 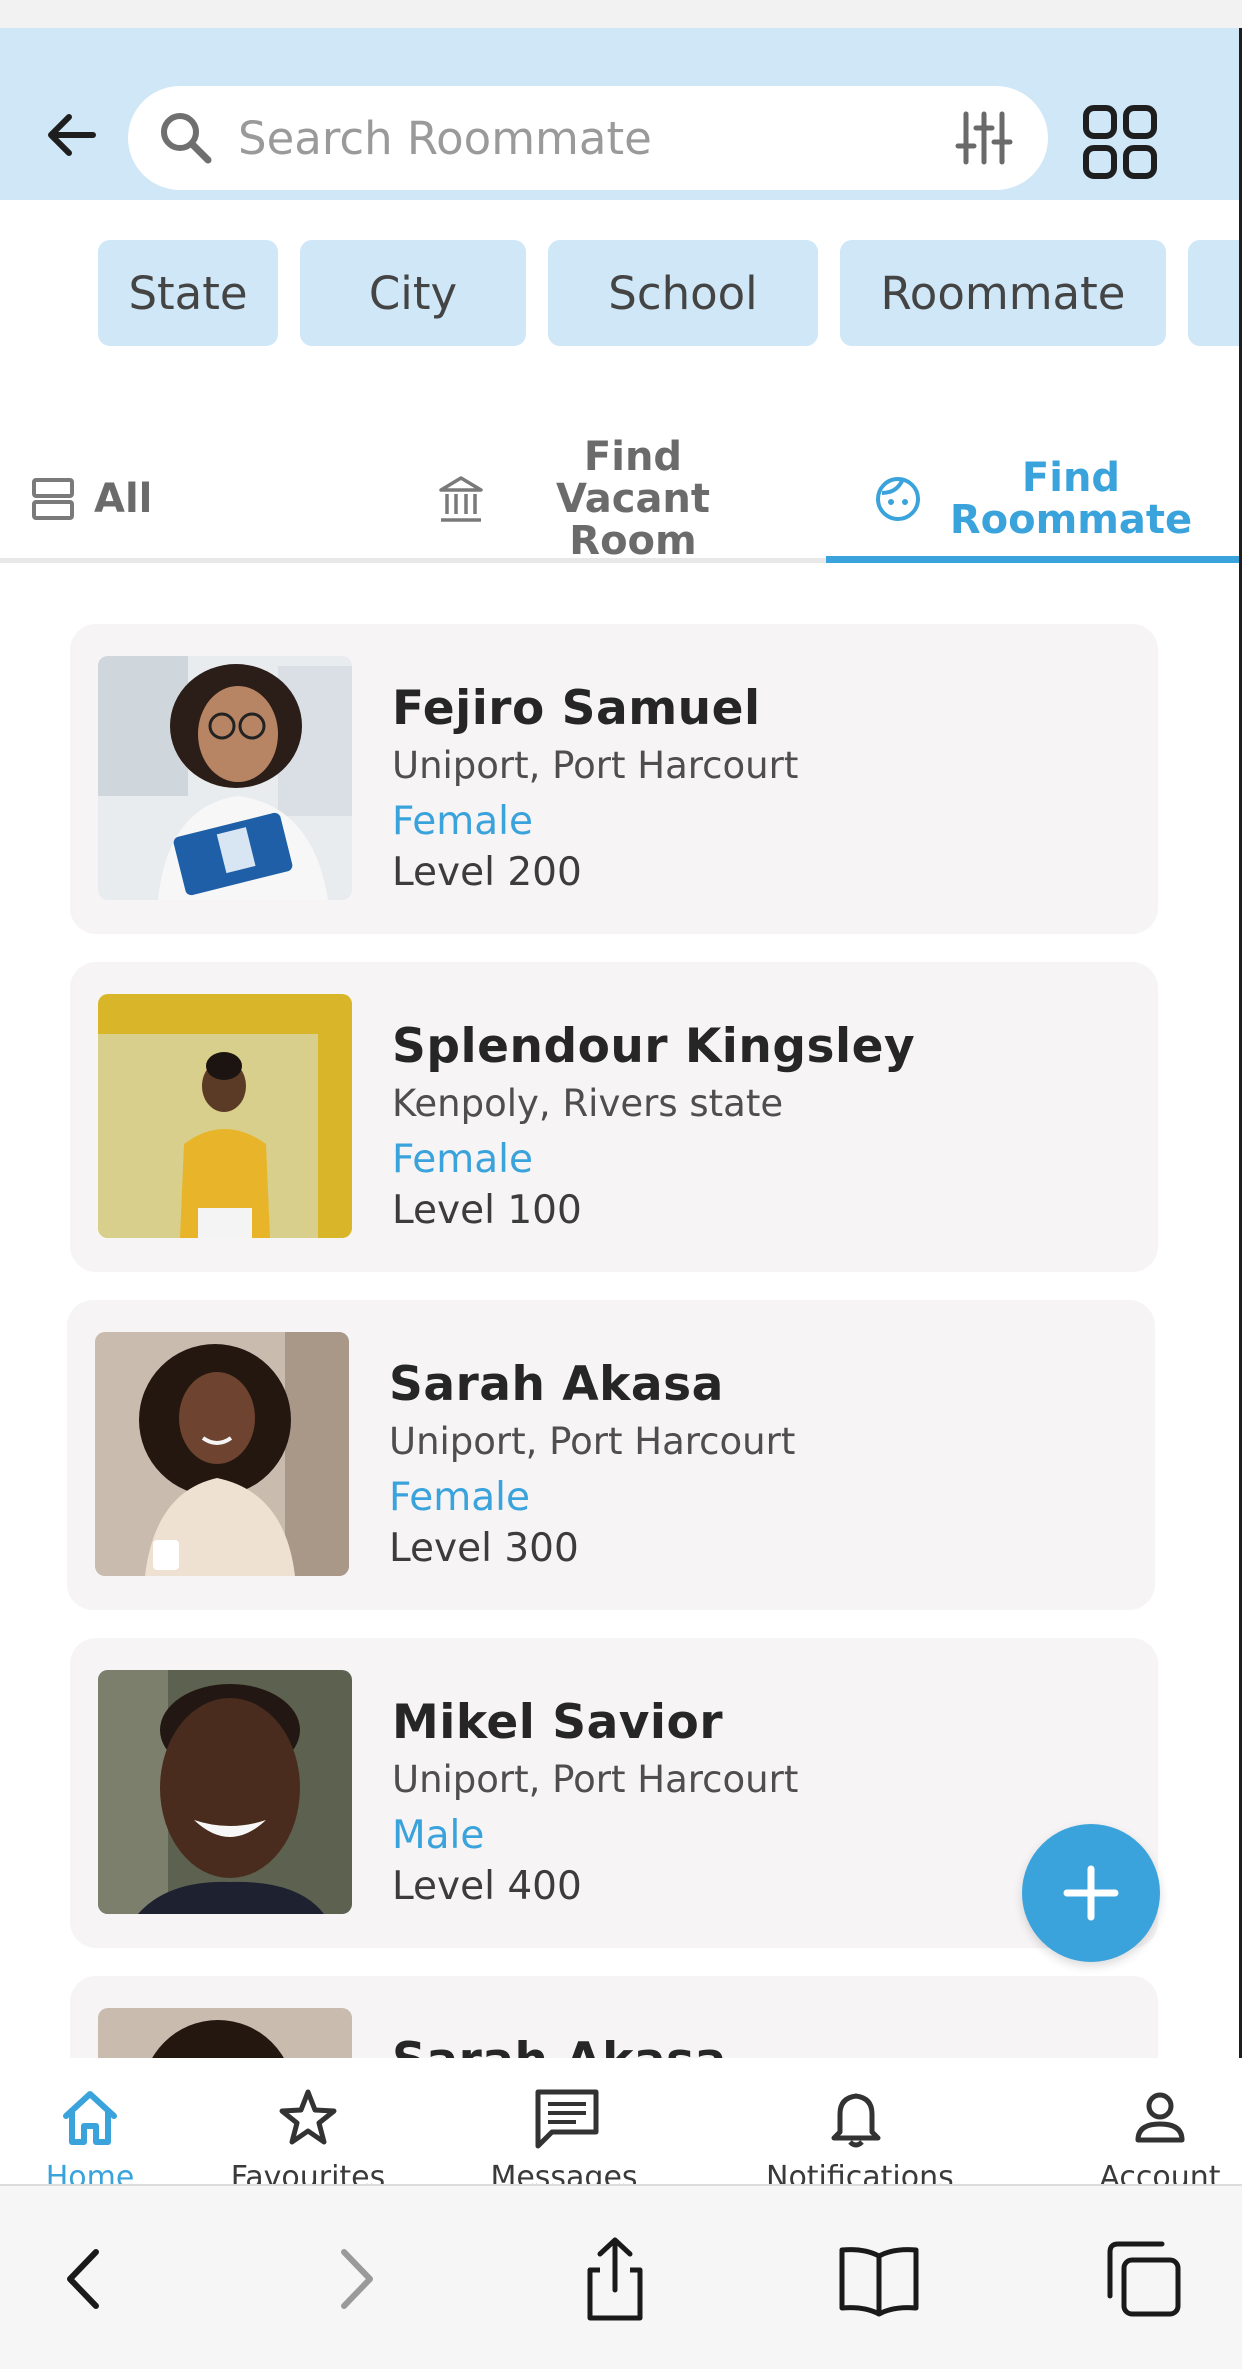 I want to click on chip-school: School, so click(x=683, y=293).